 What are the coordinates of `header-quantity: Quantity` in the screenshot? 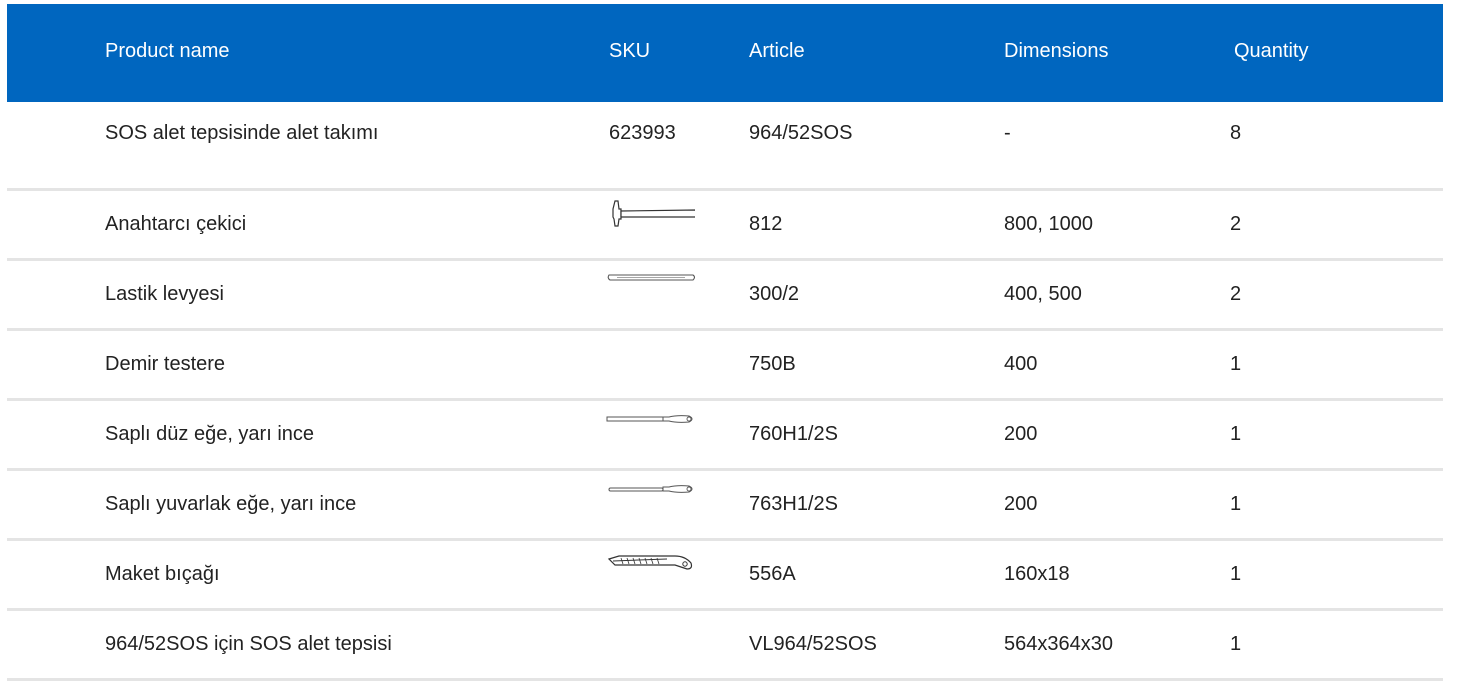 It's located at (1271, 51).